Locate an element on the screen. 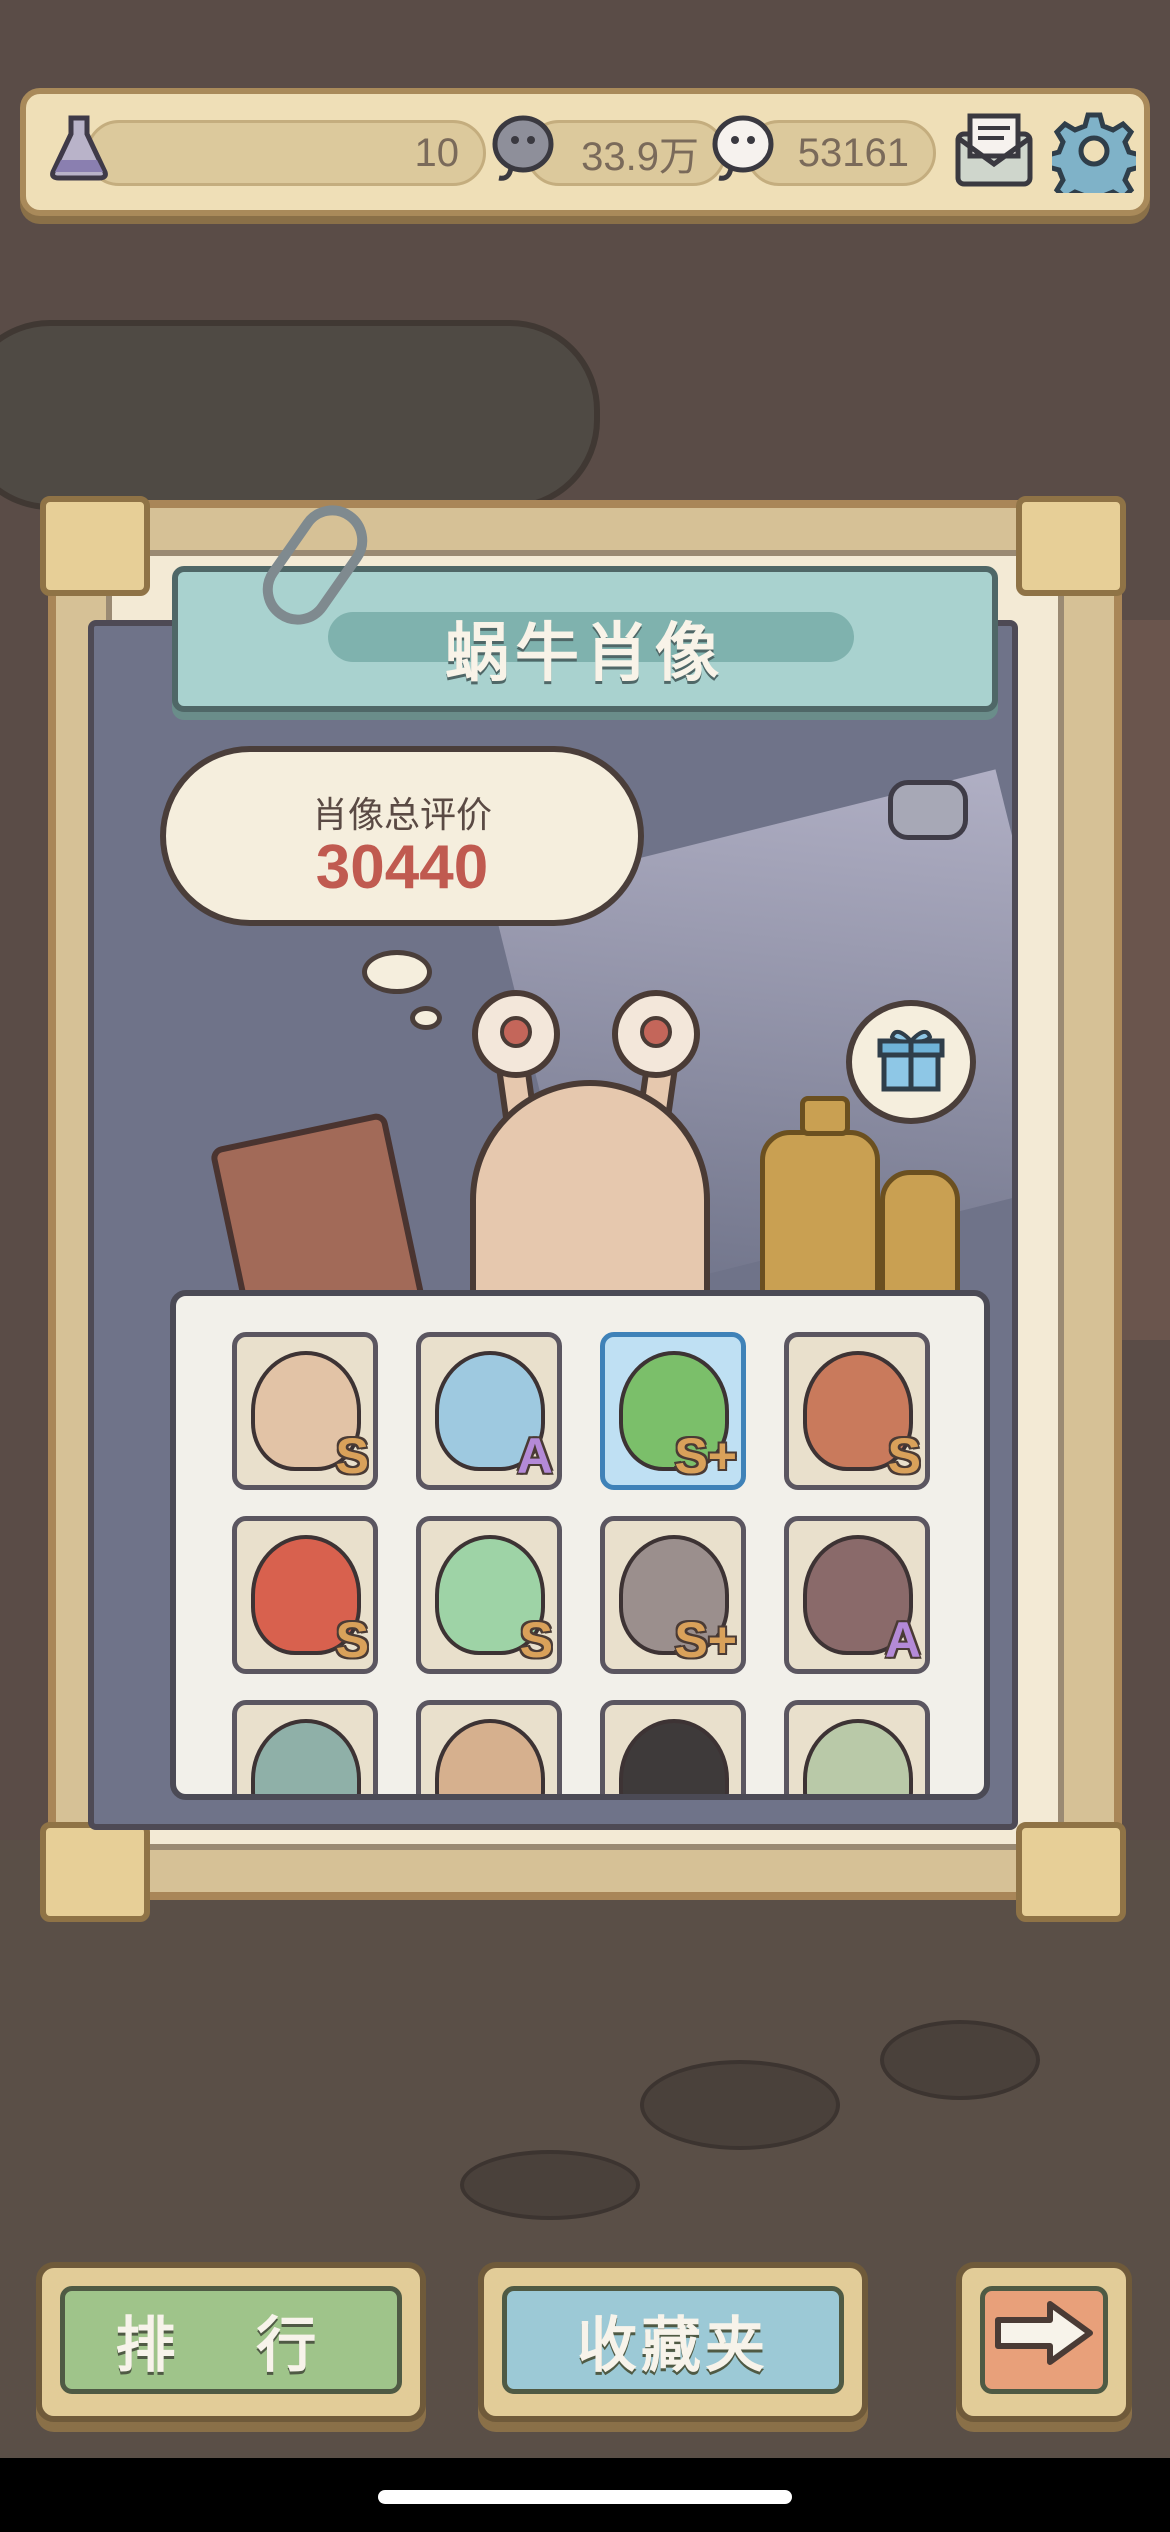 This screenshot has width=1170, height=2532. mail-icon is located at coordinates (994, 153).